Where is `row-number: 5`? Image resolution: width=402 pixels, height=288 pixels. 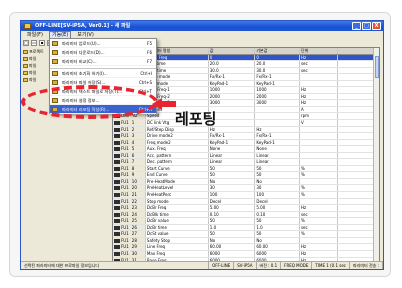 row-number: 5 is located at coordinates (133, 149).